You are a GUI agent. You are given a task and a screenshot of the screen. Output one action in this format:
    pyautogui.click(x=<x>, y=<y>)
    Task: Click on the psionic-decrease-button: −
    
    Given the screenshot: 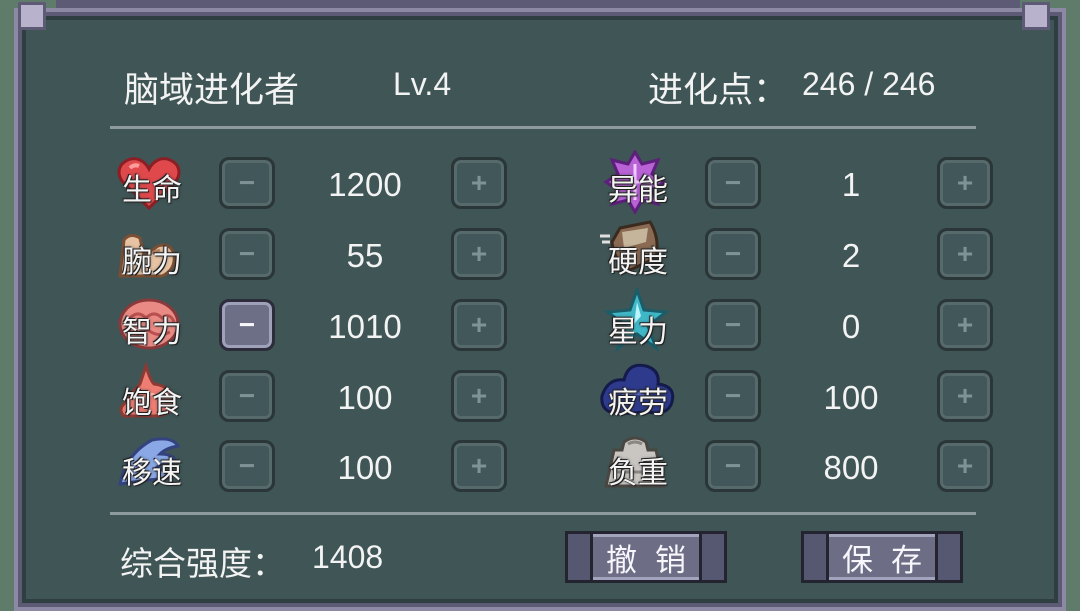 What is the action you would take?
    pyautogui.click(x=733, y=183)
    